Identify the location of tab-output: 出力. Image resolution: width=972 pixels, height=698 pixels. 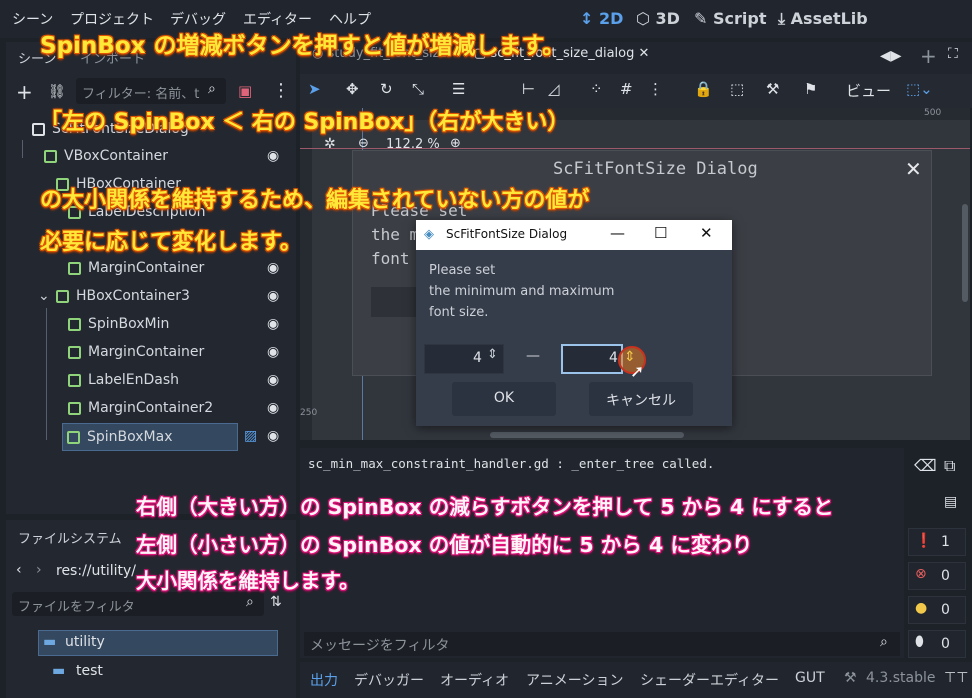
(324, 680).